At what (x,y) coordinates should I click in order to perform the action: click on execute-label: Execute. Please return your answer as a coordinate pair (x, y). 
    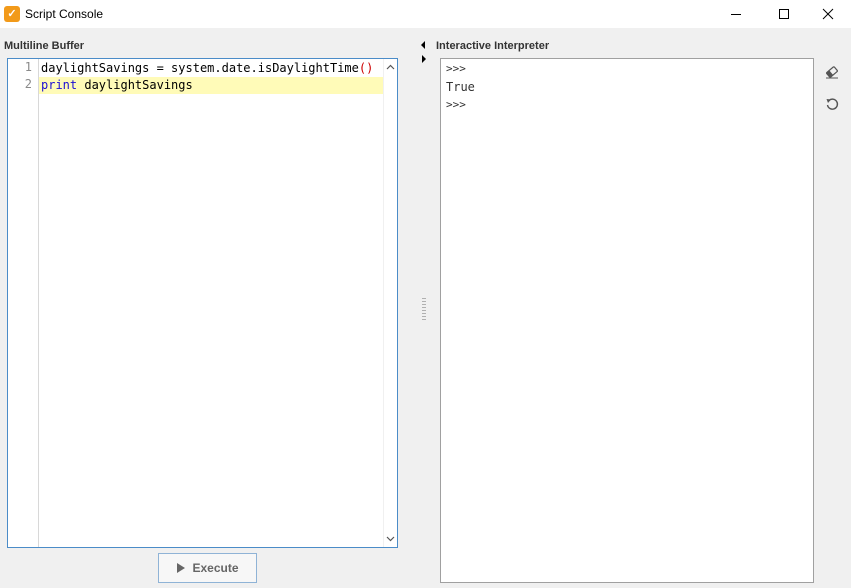
    Looking at the image, I should click on (215, 568).